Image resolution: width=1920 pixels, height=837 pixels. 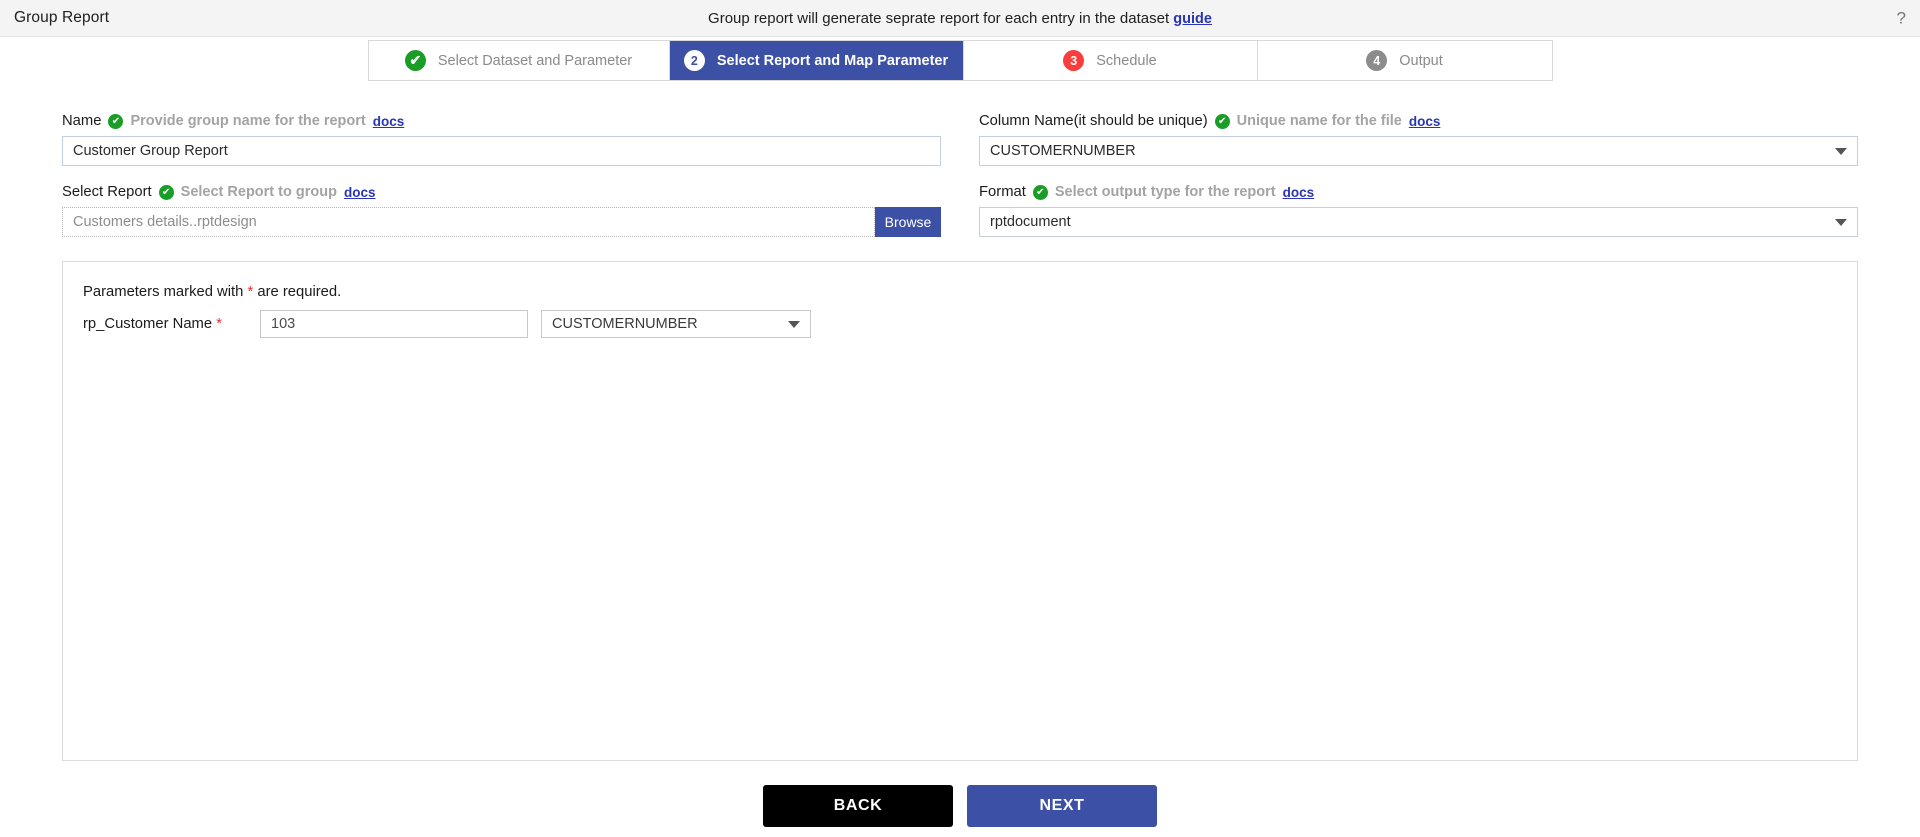 What do you see at coordinates (832, 60) in the screenshot?
I see `step-2-label: Select Report and Map Parameter` at bounding box center [832, 60].